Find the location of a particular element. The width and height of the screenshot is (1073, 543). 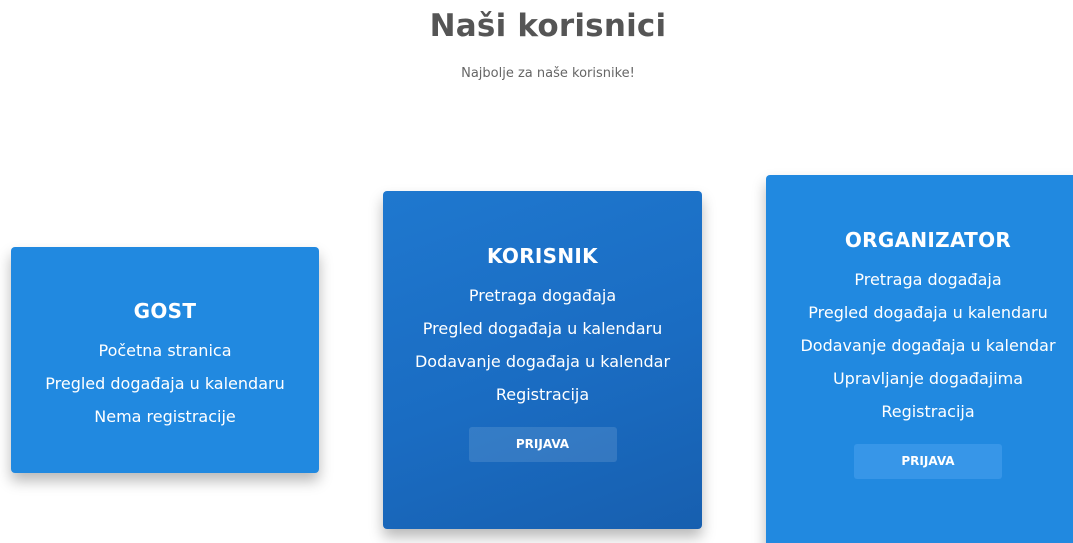

card-title: ORGANIZATOR is located at coordinates (928, 240).